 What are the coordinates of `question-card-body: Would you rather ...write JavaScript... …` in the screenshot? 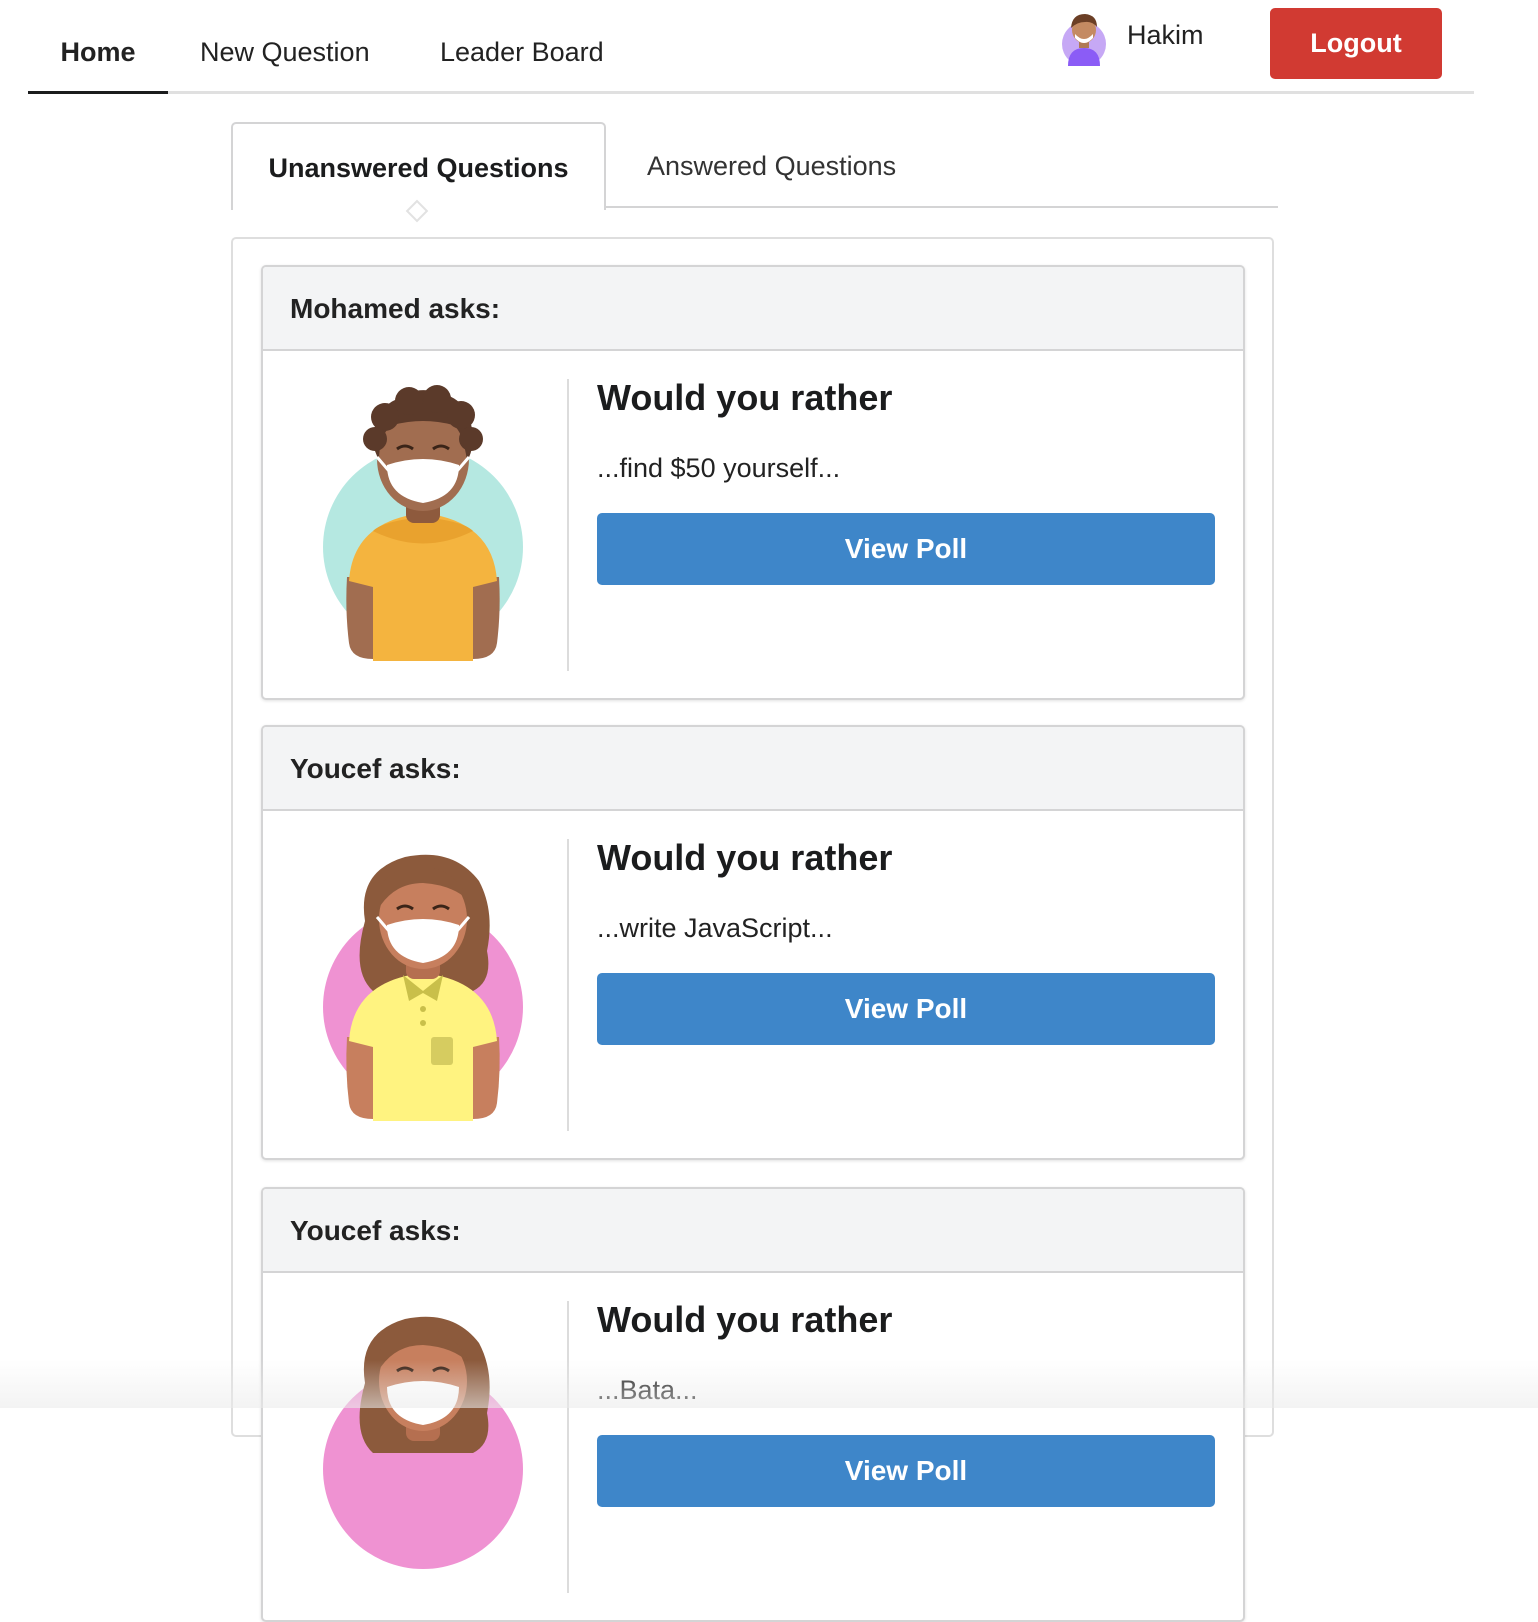 It's located at (753, 984).